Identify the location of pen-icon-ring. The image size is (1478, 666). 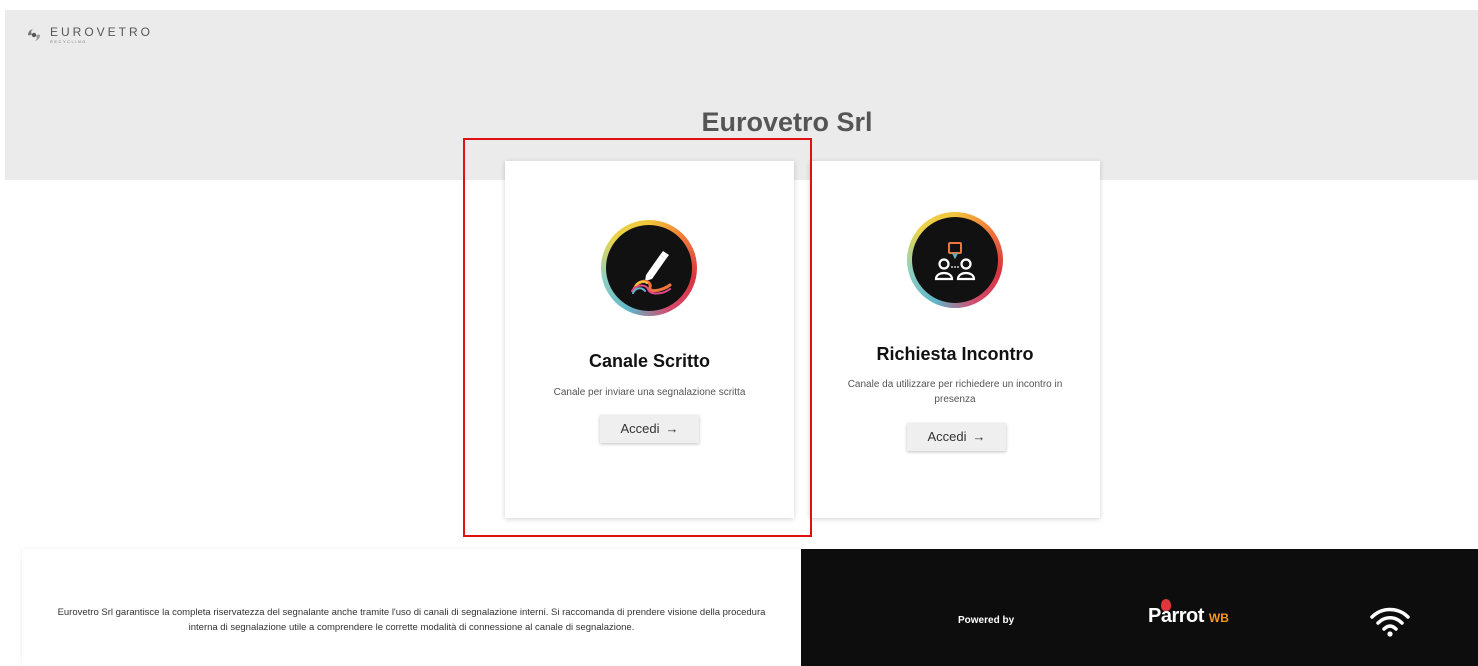
(649, 268).